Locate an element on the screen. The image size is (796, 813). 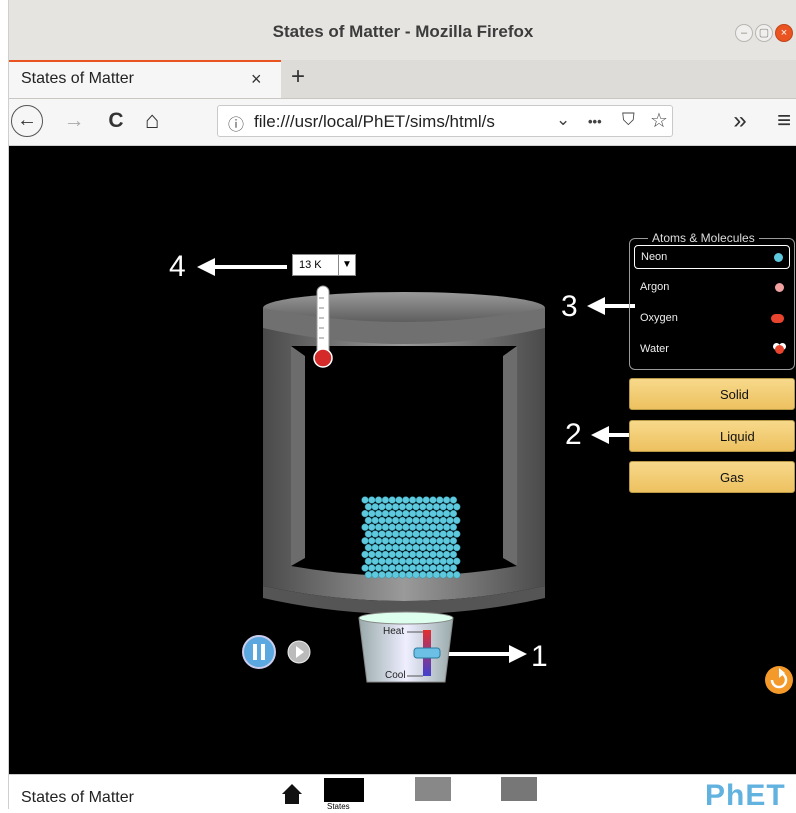
hamburger-menu-icon: ≡ is located at coordinates (784, 121).